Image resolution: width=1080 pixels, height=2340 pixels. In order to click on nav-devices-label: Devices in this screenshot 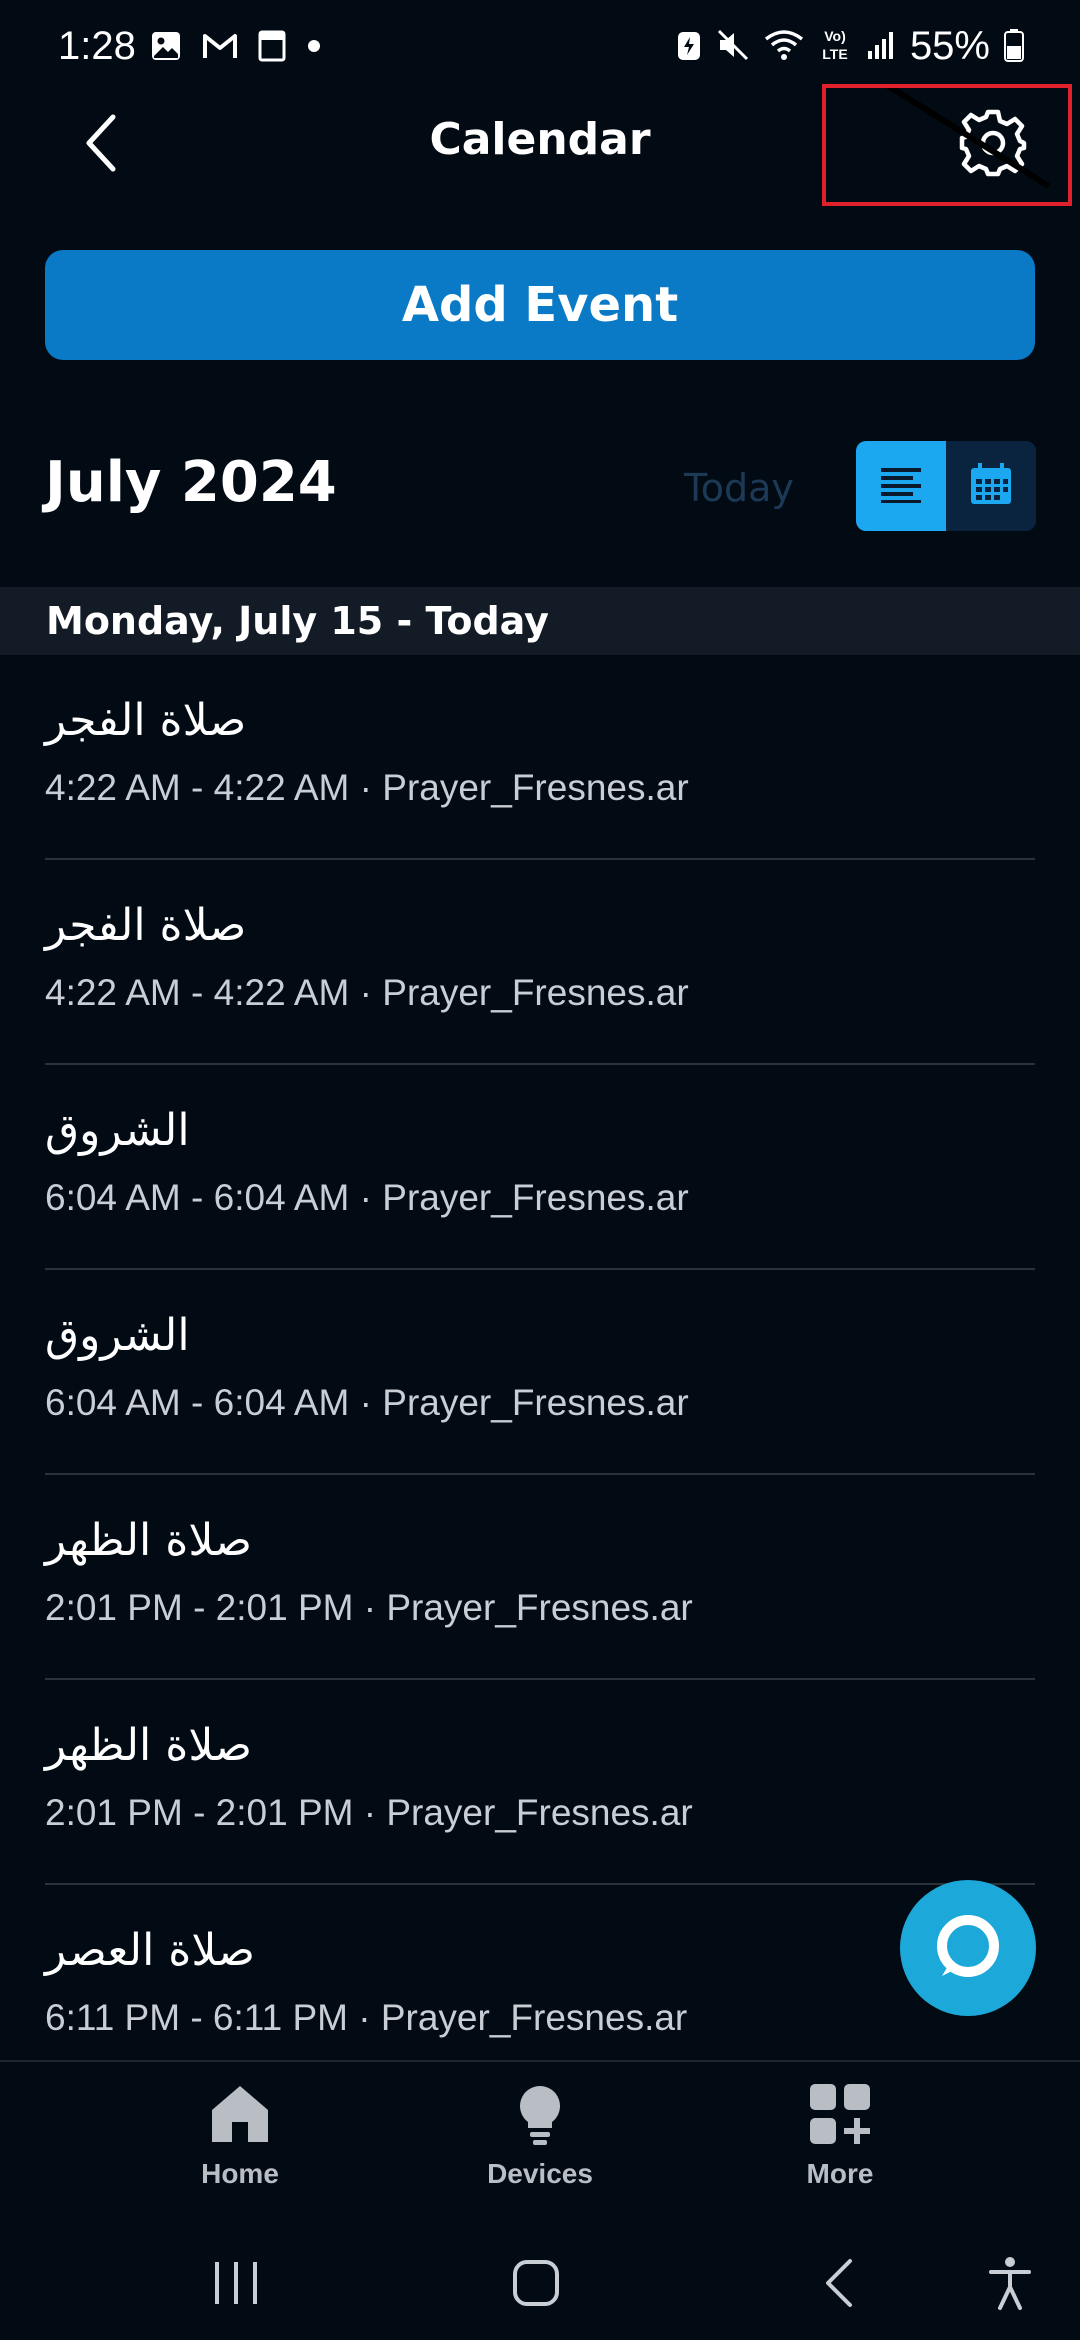, I will do `click(540, 2173)`.